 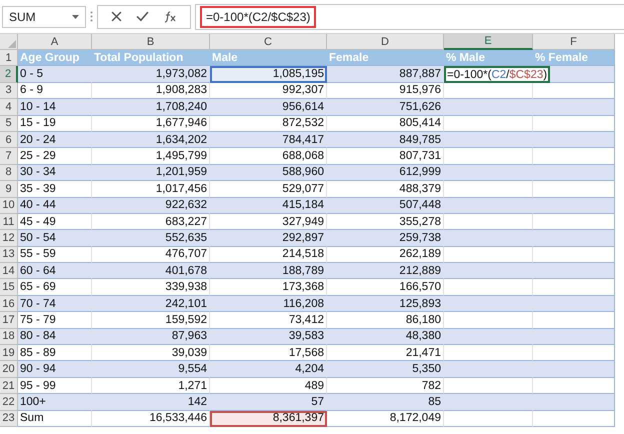 What do you see at coordinates (9, 369) in the screenshot?
I see `row-number: 20` at bounding box center [9, 369].